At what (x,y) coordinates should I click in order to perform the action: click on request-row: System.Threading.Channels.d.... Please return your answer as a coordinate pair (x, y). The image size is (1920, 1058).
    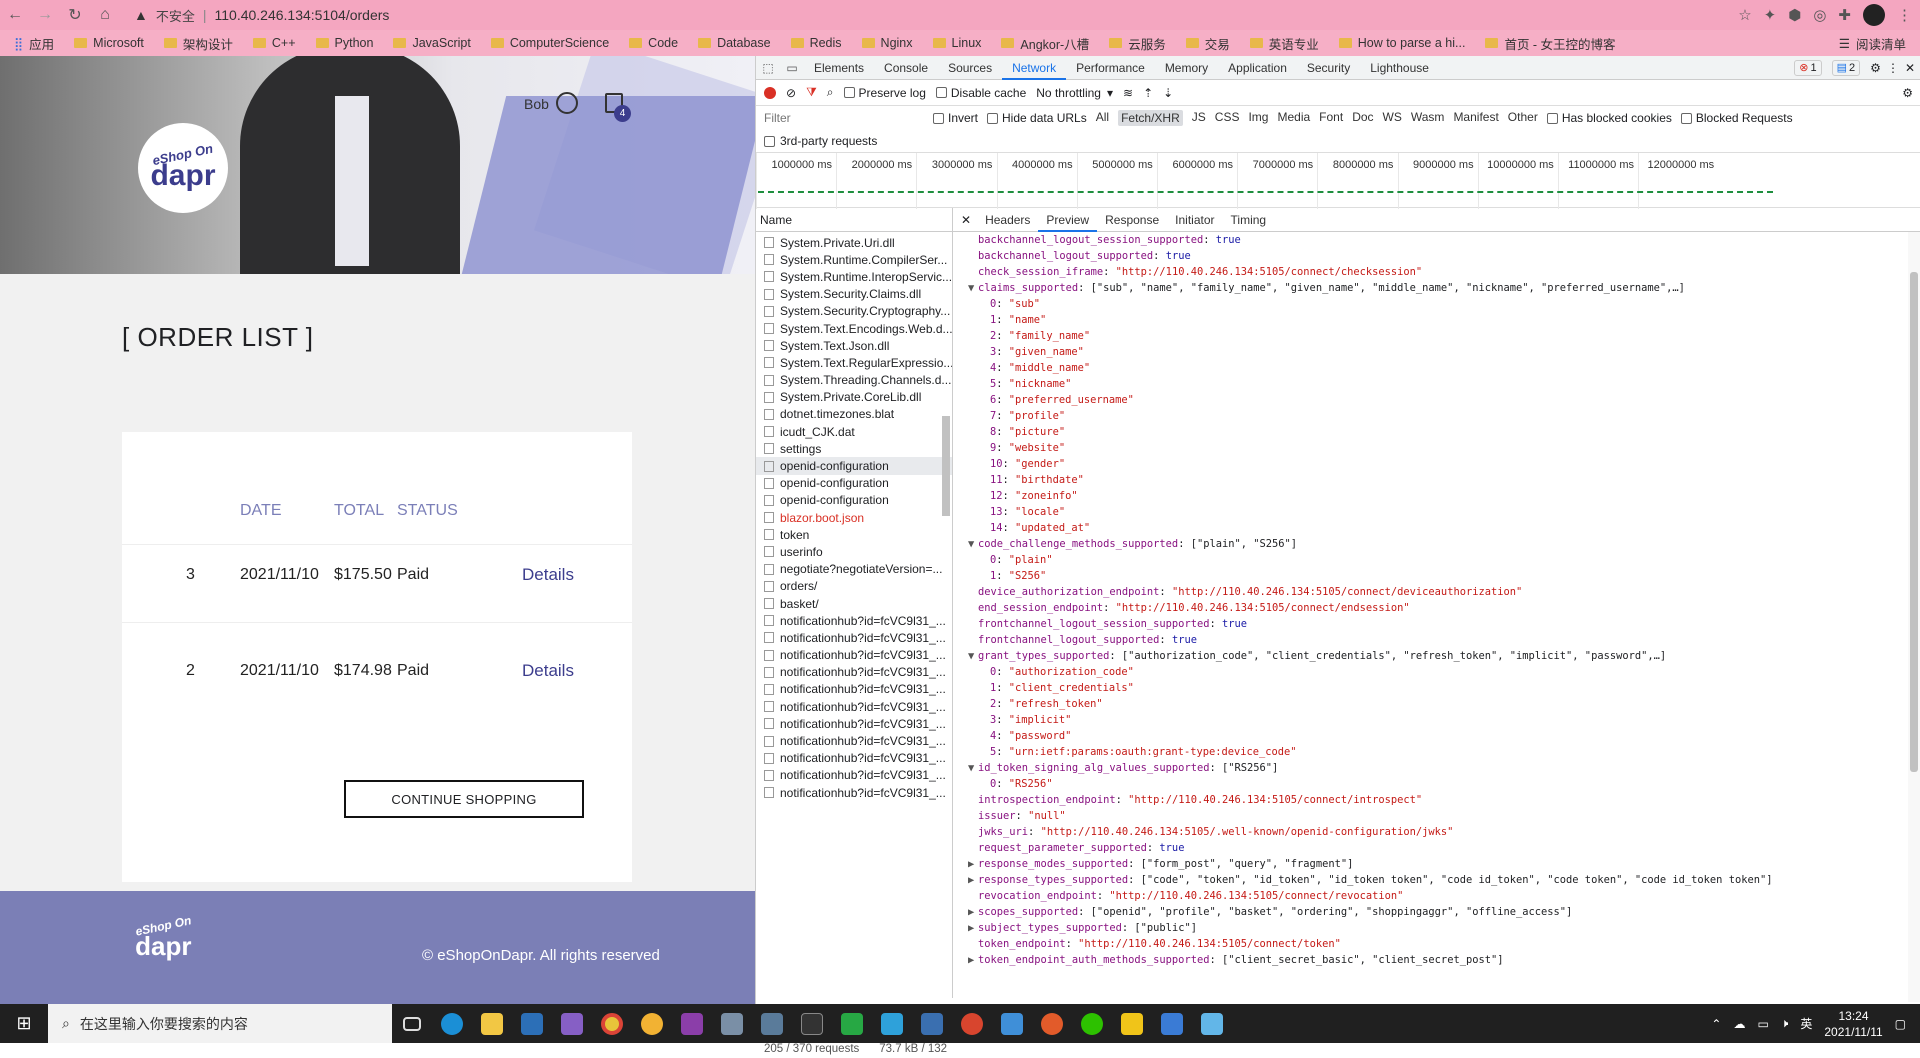
    Looking at the image, I should click on (854, 380).